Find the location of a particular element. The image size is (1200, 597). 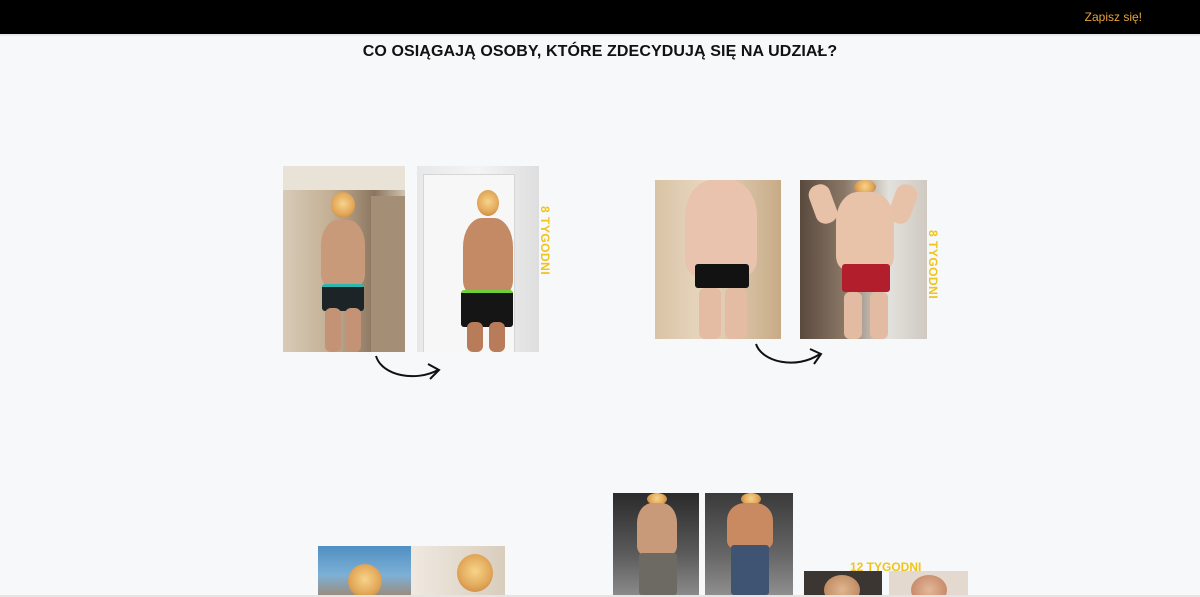

signup-link: Zapisz się! is located at coordinates (1113, 17).